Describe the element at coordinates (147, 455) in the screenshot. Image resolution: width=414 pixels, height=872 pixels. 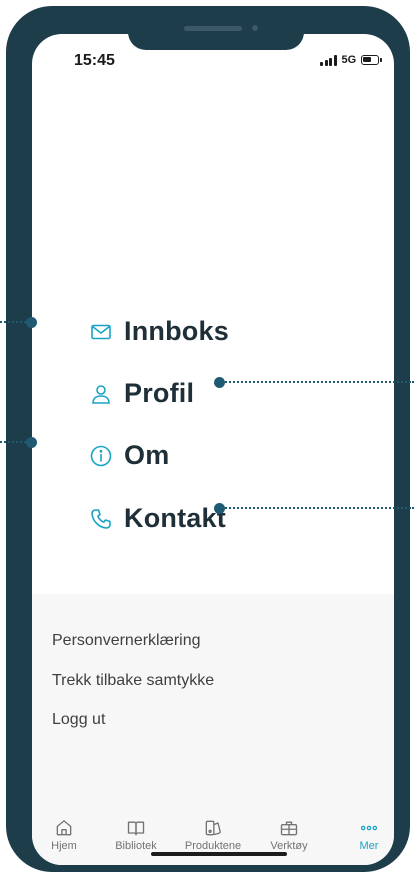
I see `menu-label: Om` at that location.